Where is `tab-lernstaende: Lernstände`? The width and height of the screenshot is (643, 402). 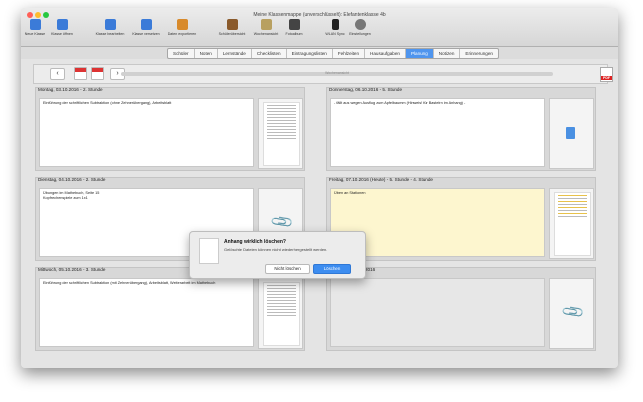
tab-lernstaende: Lernstände is located at coordinates (235, 53).